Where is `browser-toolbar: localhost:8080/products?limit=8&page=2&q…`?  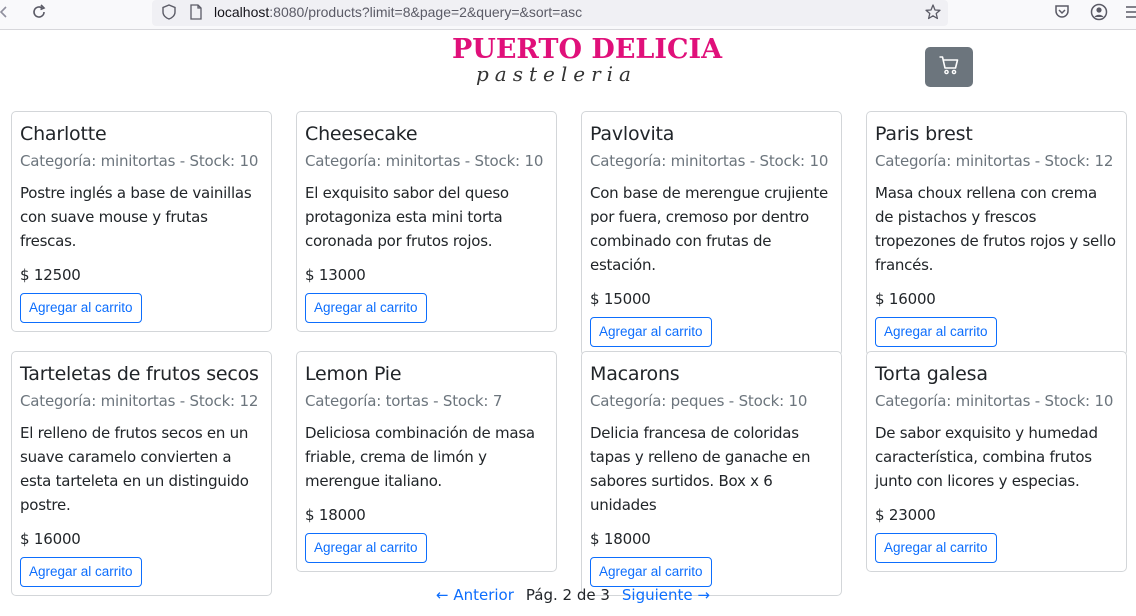 browser-toolbar: localhost:8080/products?limit=8&page=2&q… is located at coordinates (568, 15).